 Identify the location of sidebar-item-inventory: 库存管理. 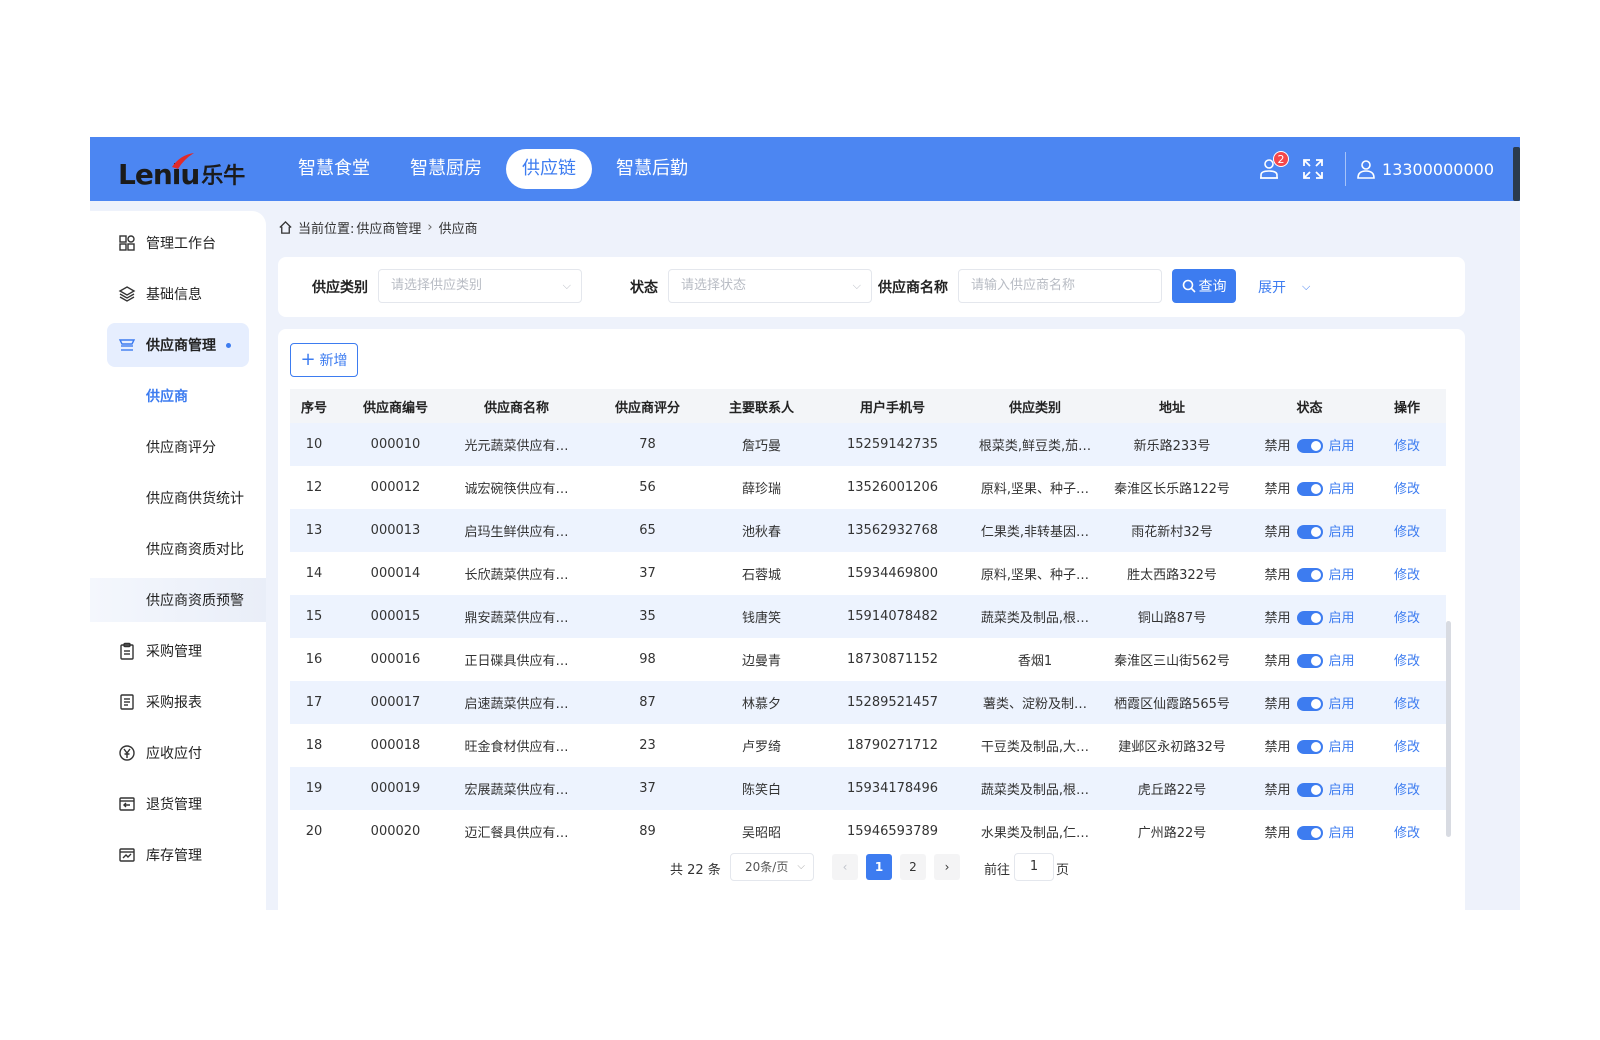
(178, 855).